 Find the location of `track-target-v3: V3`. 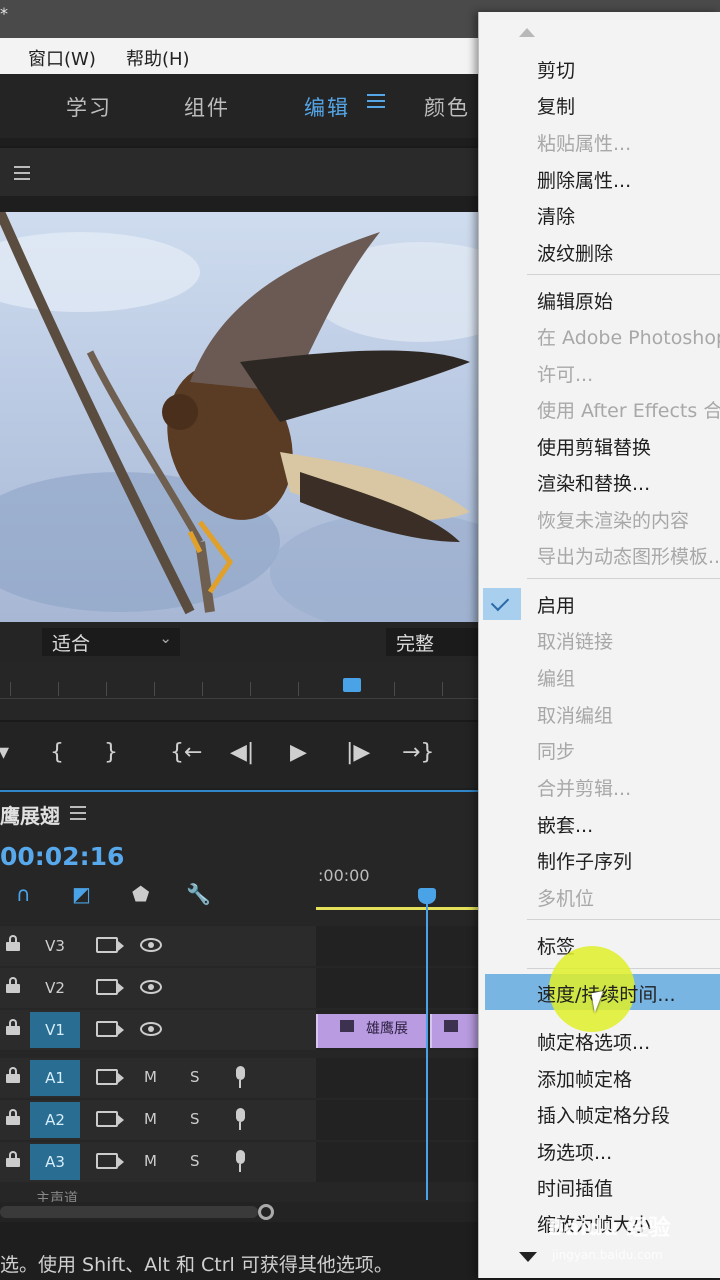

track-target-v3: V3 is located at coordinates (55, 946).